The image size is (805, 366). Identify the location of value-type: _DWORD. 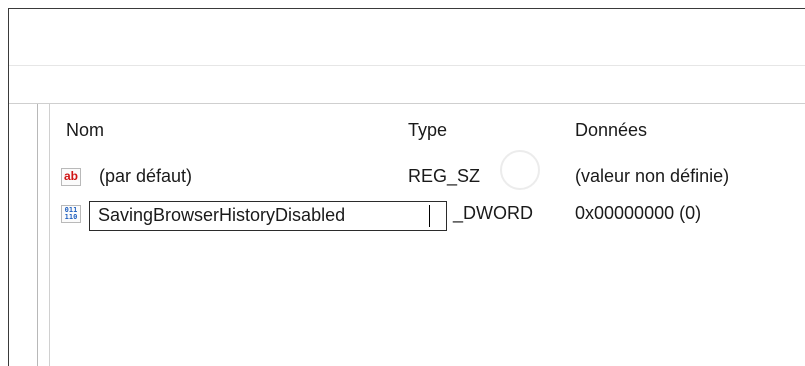
(493, 213).